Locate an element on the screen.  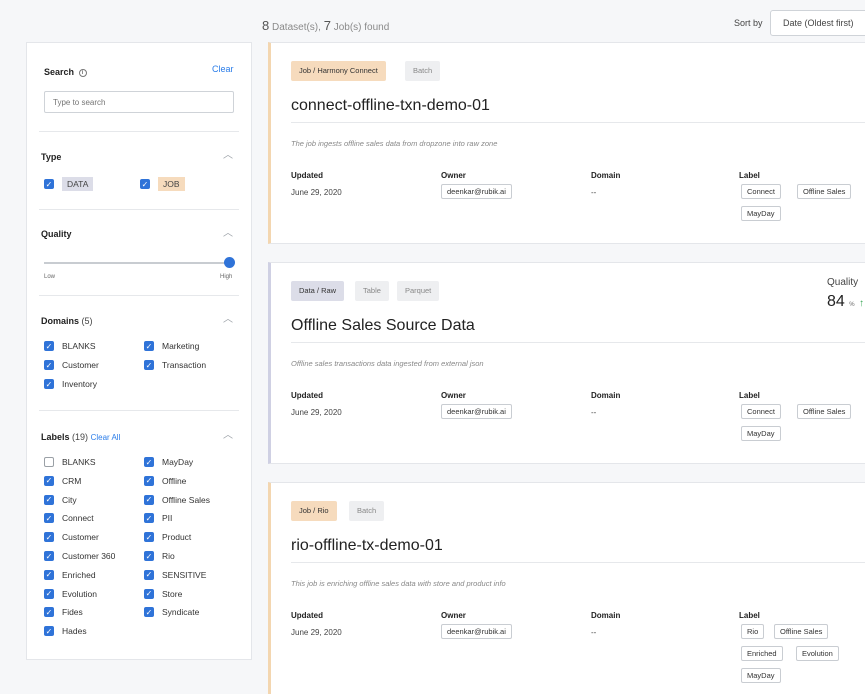
results-count: 8 Dataset(s), 7 Job(s) found is located at coordinates (325, 25).